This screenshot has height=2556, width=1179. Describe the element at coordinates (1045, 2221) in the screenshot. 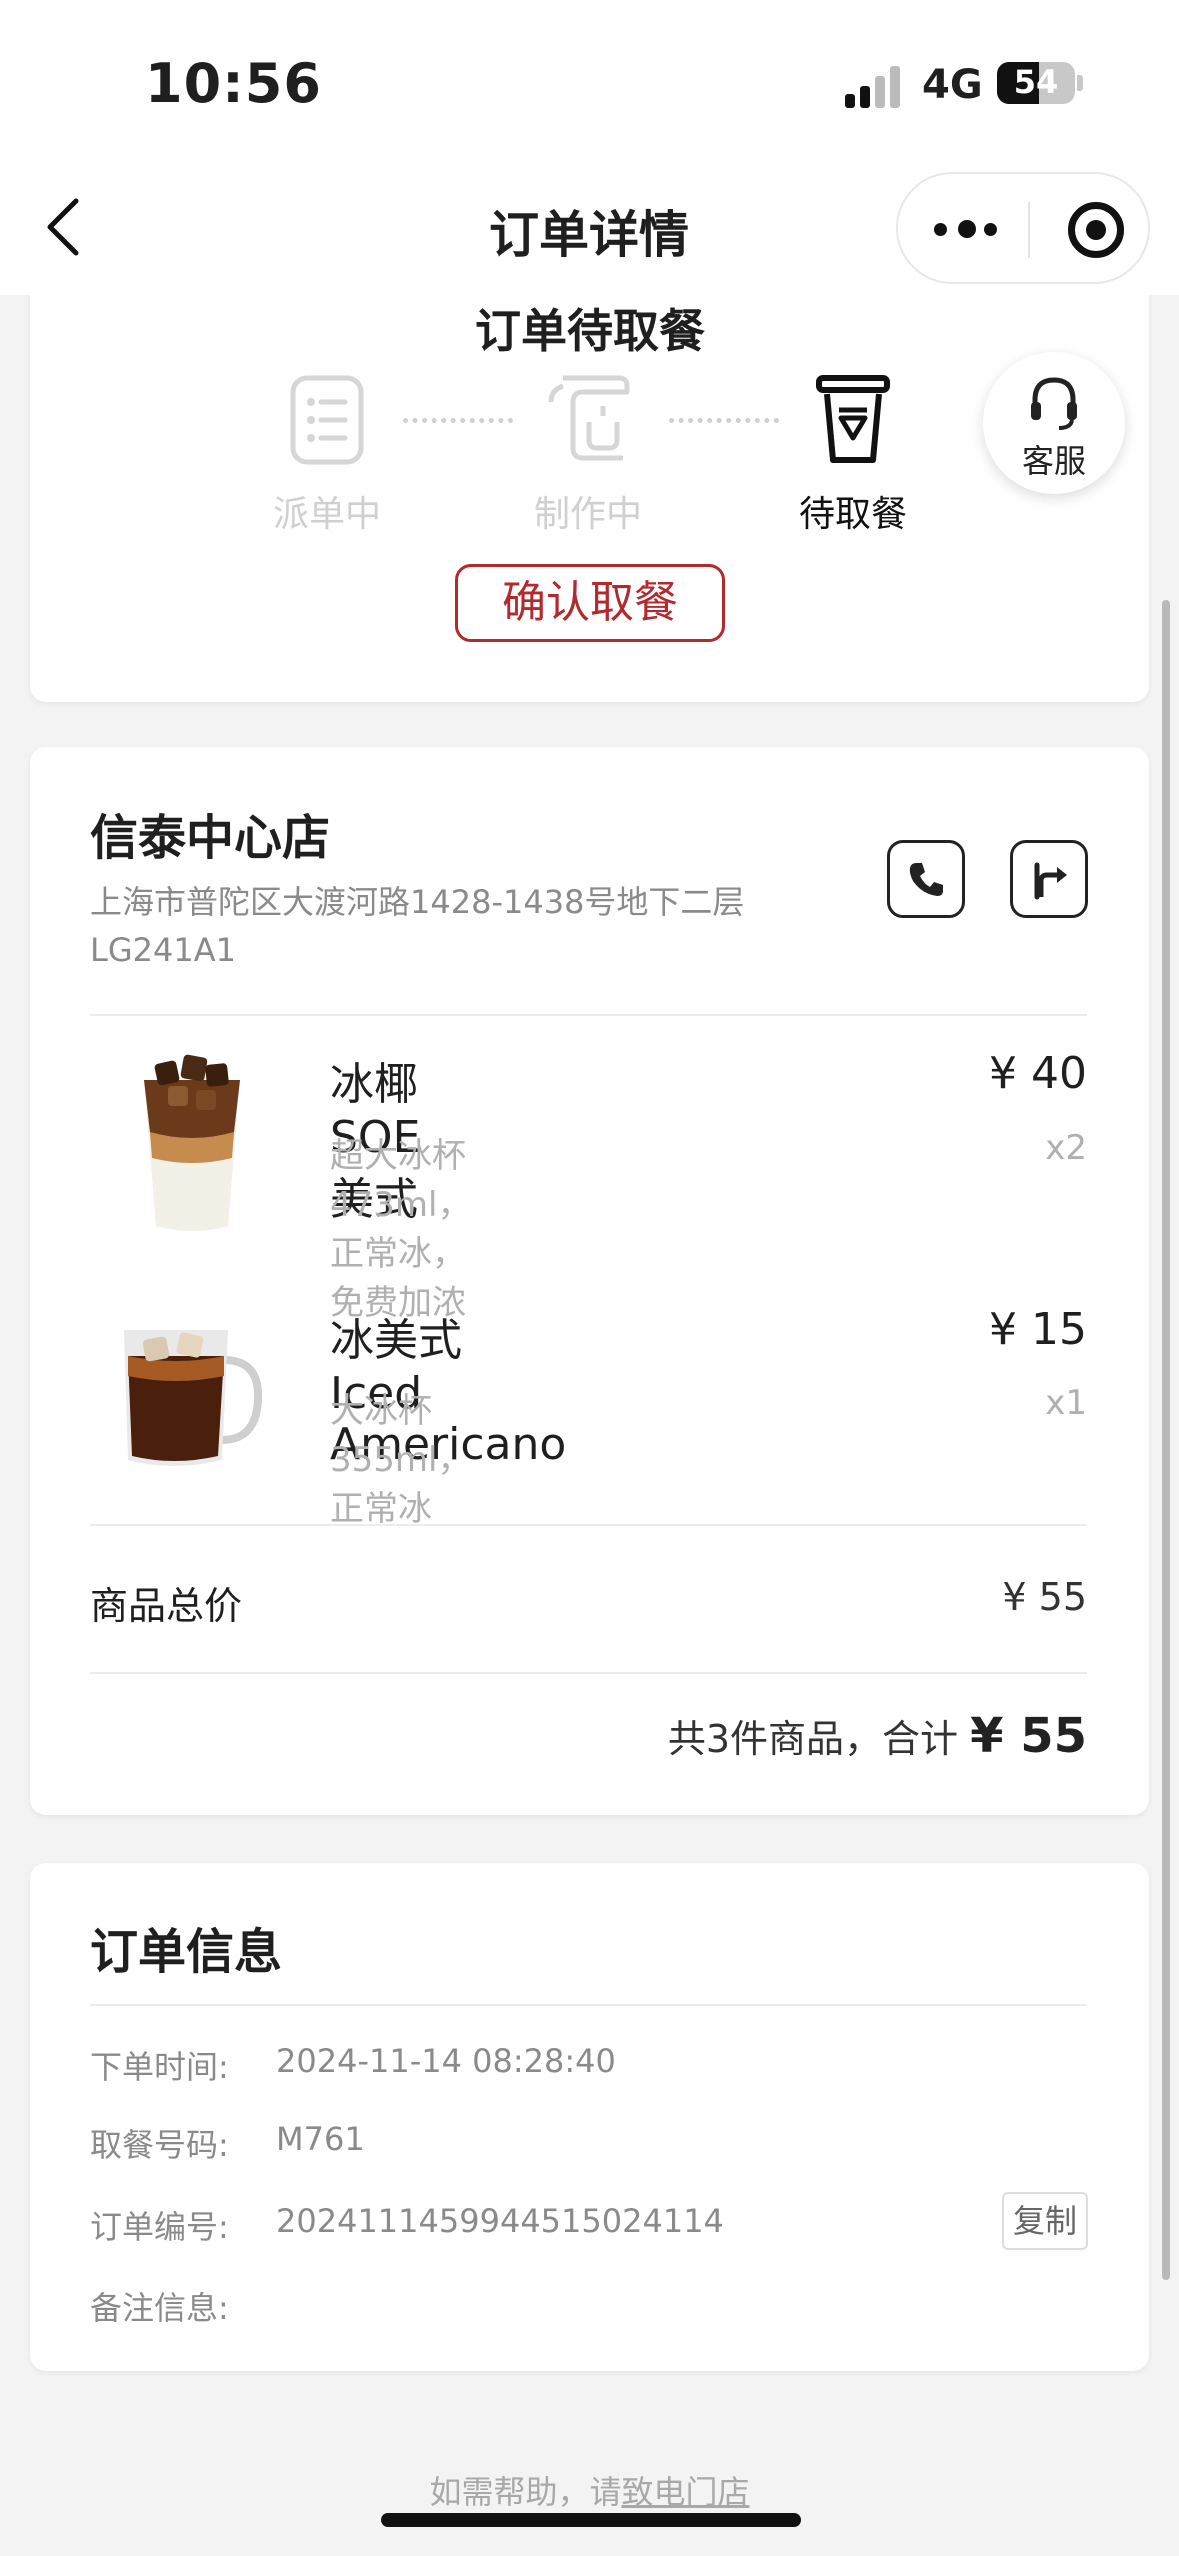

I see `copy-button: 复制` at that location.